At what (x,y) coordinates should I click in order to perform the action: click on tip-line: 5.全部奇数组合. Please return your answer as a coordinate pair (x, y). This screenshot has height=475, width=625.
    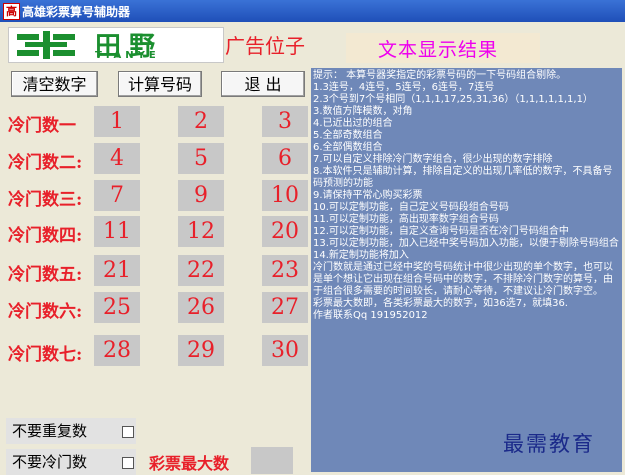
    Looking at the image, I should click on (348, 135).